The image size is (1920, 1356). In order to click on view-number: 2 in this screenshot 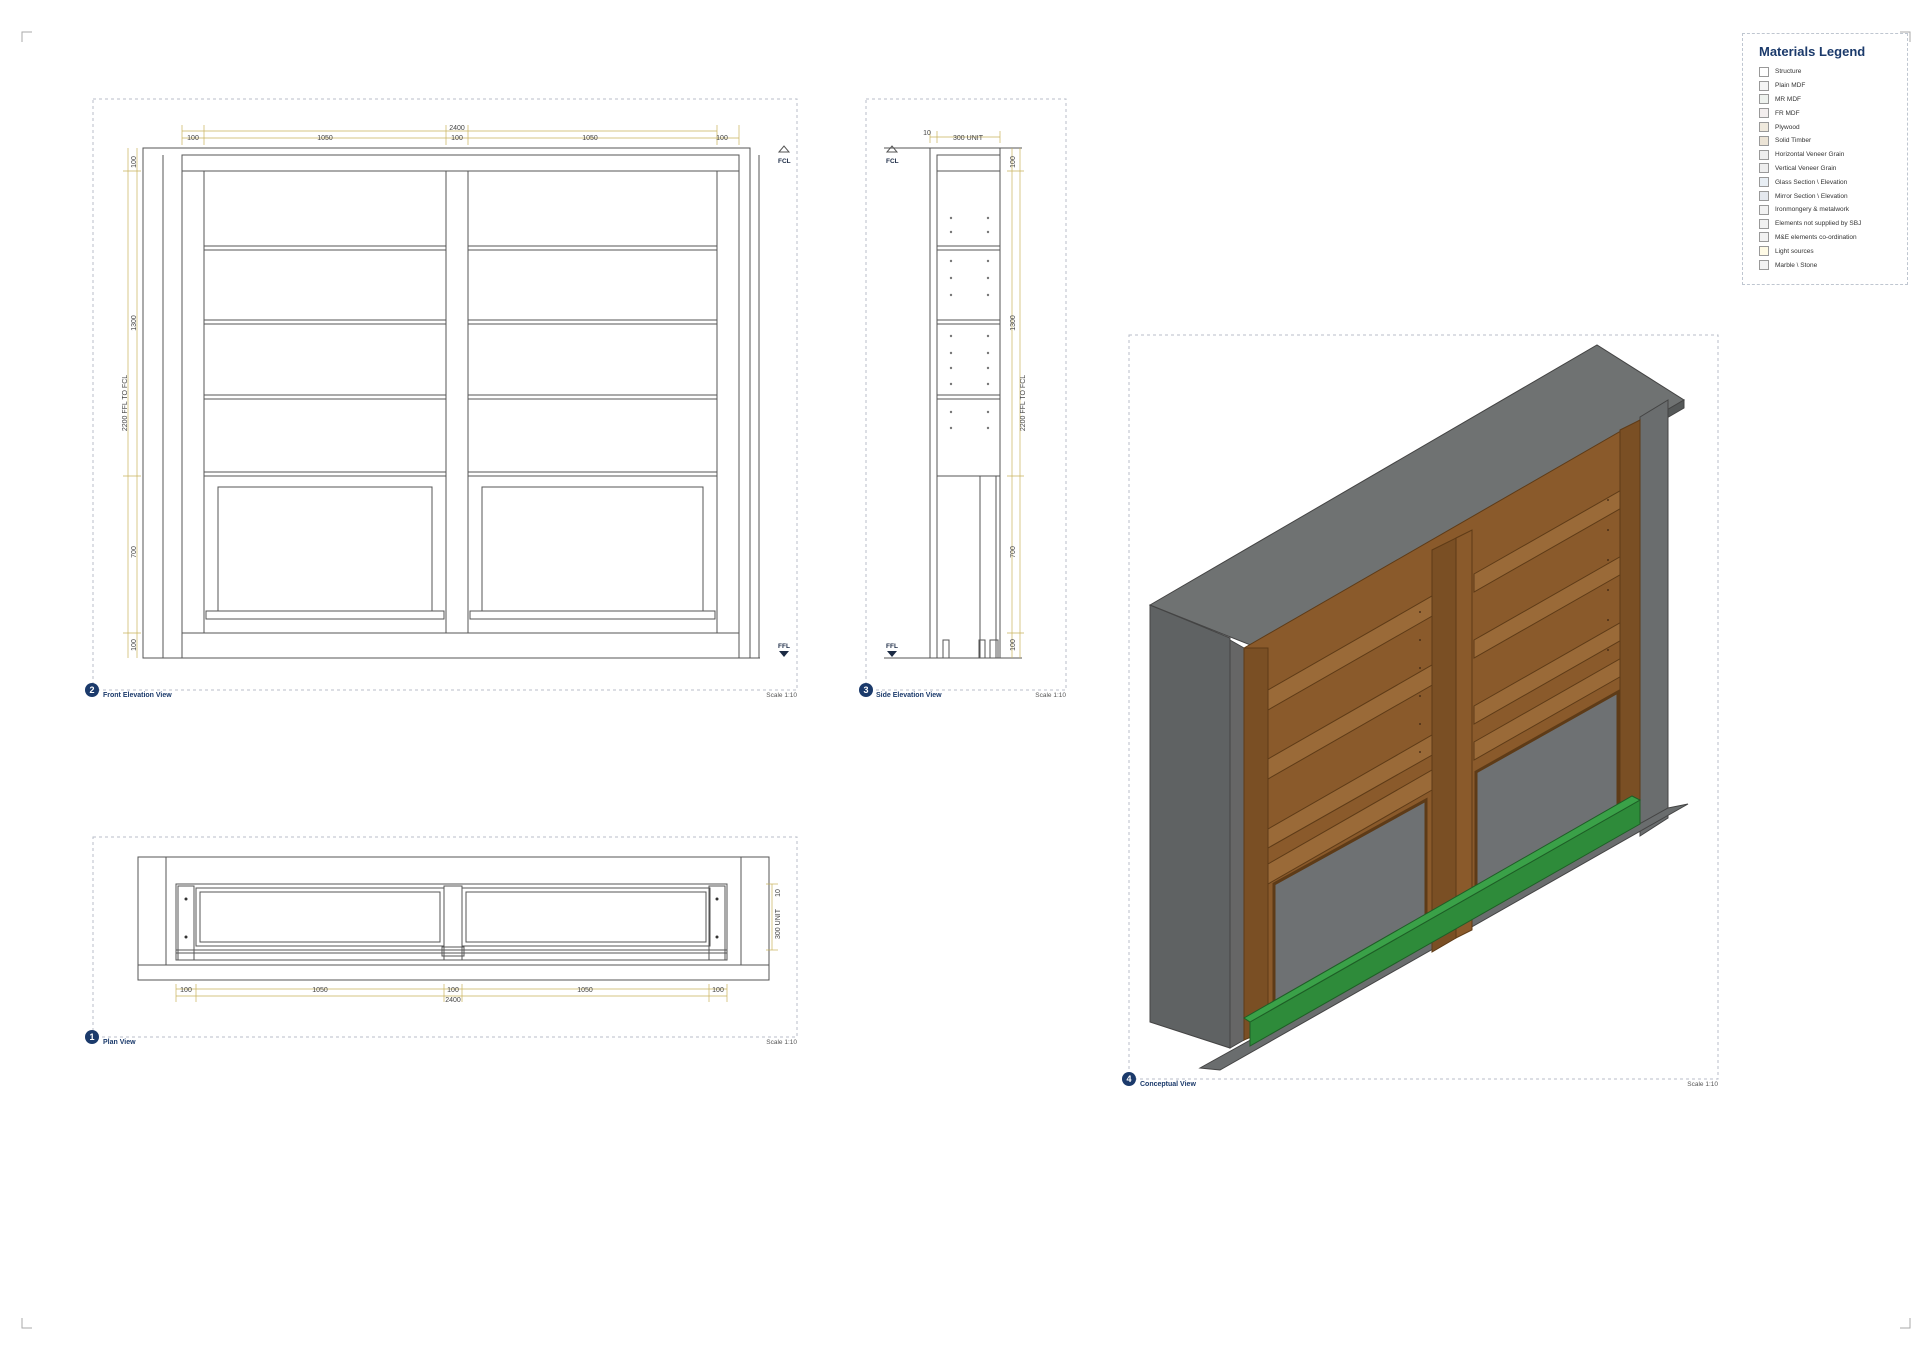, I will do `click(91, 690)`.